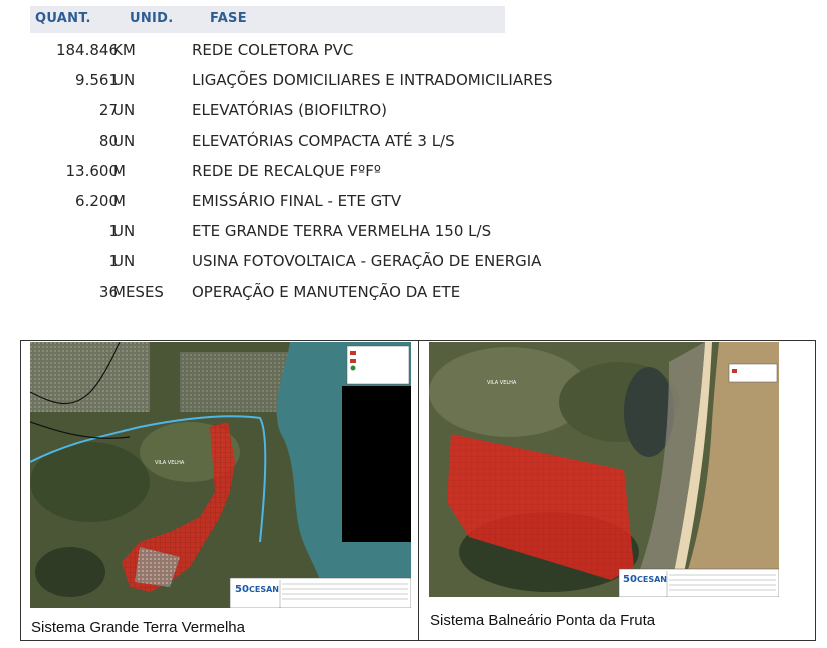 This screenshot has height=648, width=827. I want to click on table-row: 80 UN ELEVATÓRIAS COMPACTA ATÉ 3 L/S, so click(310, 144).